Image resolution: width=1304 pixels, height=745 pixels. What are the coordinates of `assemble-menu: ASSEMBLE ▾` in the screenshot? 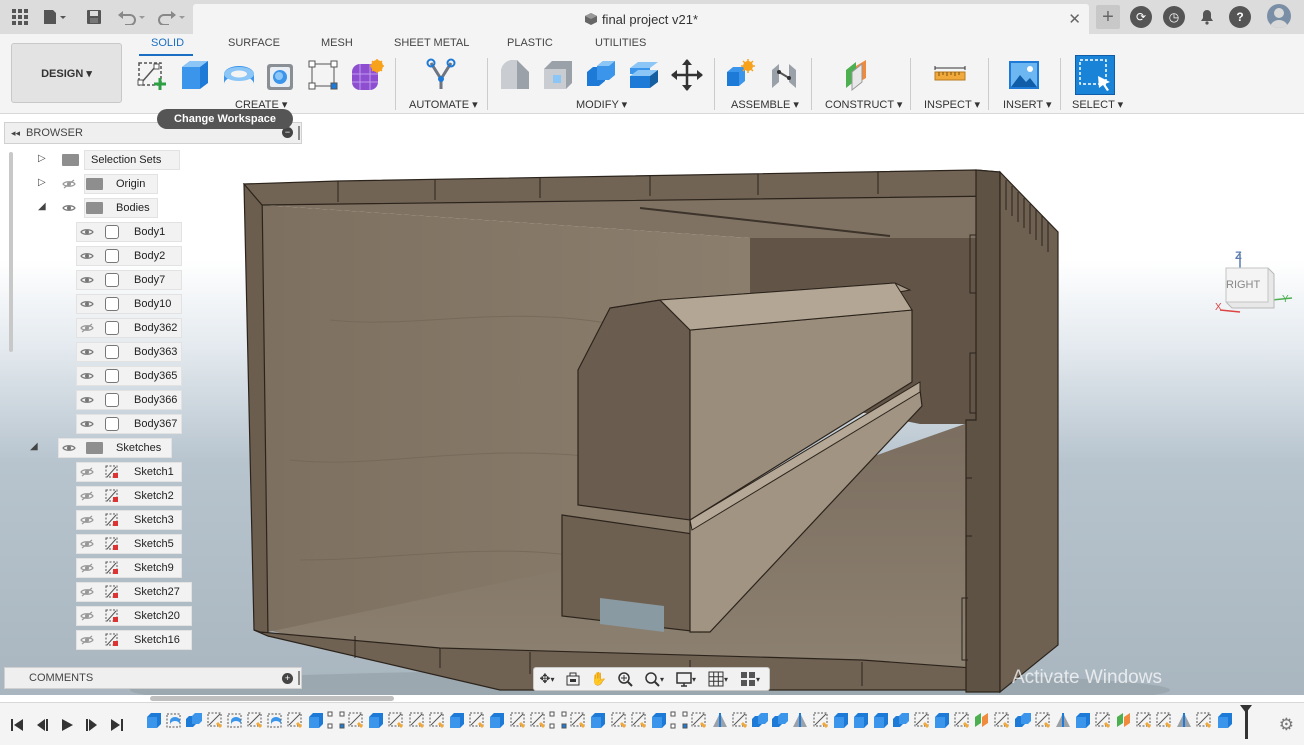 It's located at (765, 104).